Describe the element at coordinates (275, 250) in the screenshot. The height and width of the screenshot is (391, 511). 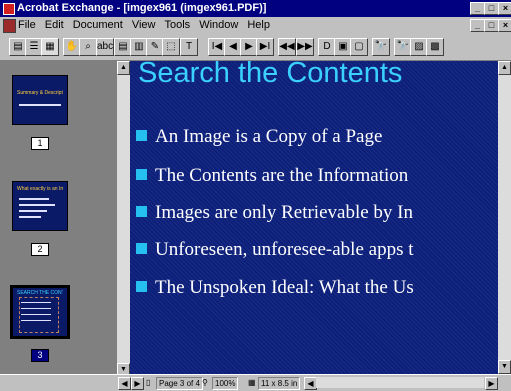
I see `slide-bullet: Unforeseen, unforesee-able apps t` at that location.